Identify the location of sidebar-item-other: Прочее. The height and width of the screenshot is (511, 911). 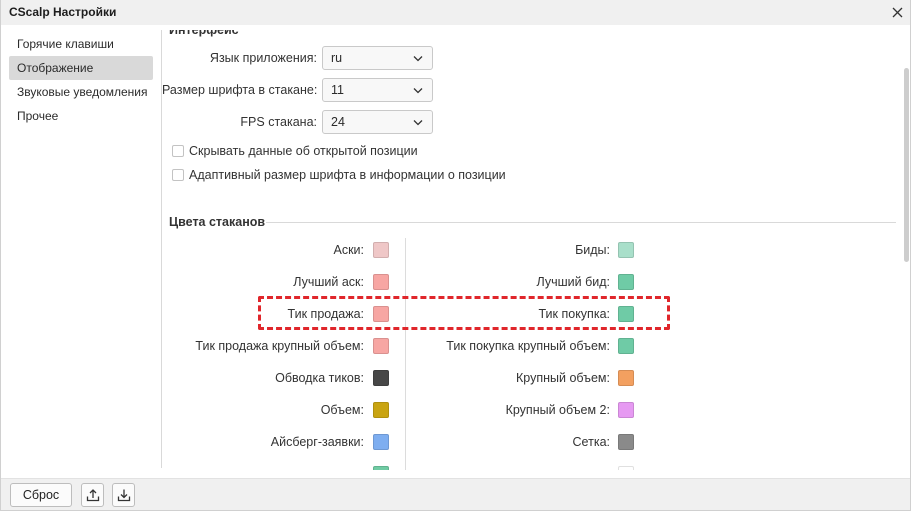
(81, 116).